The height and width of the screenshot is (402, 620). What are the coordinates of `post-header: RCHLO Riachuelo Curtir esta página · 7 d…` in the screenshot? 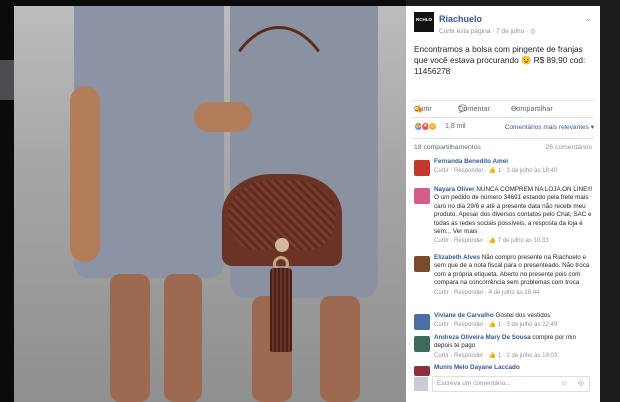 It's located at (503, 21).